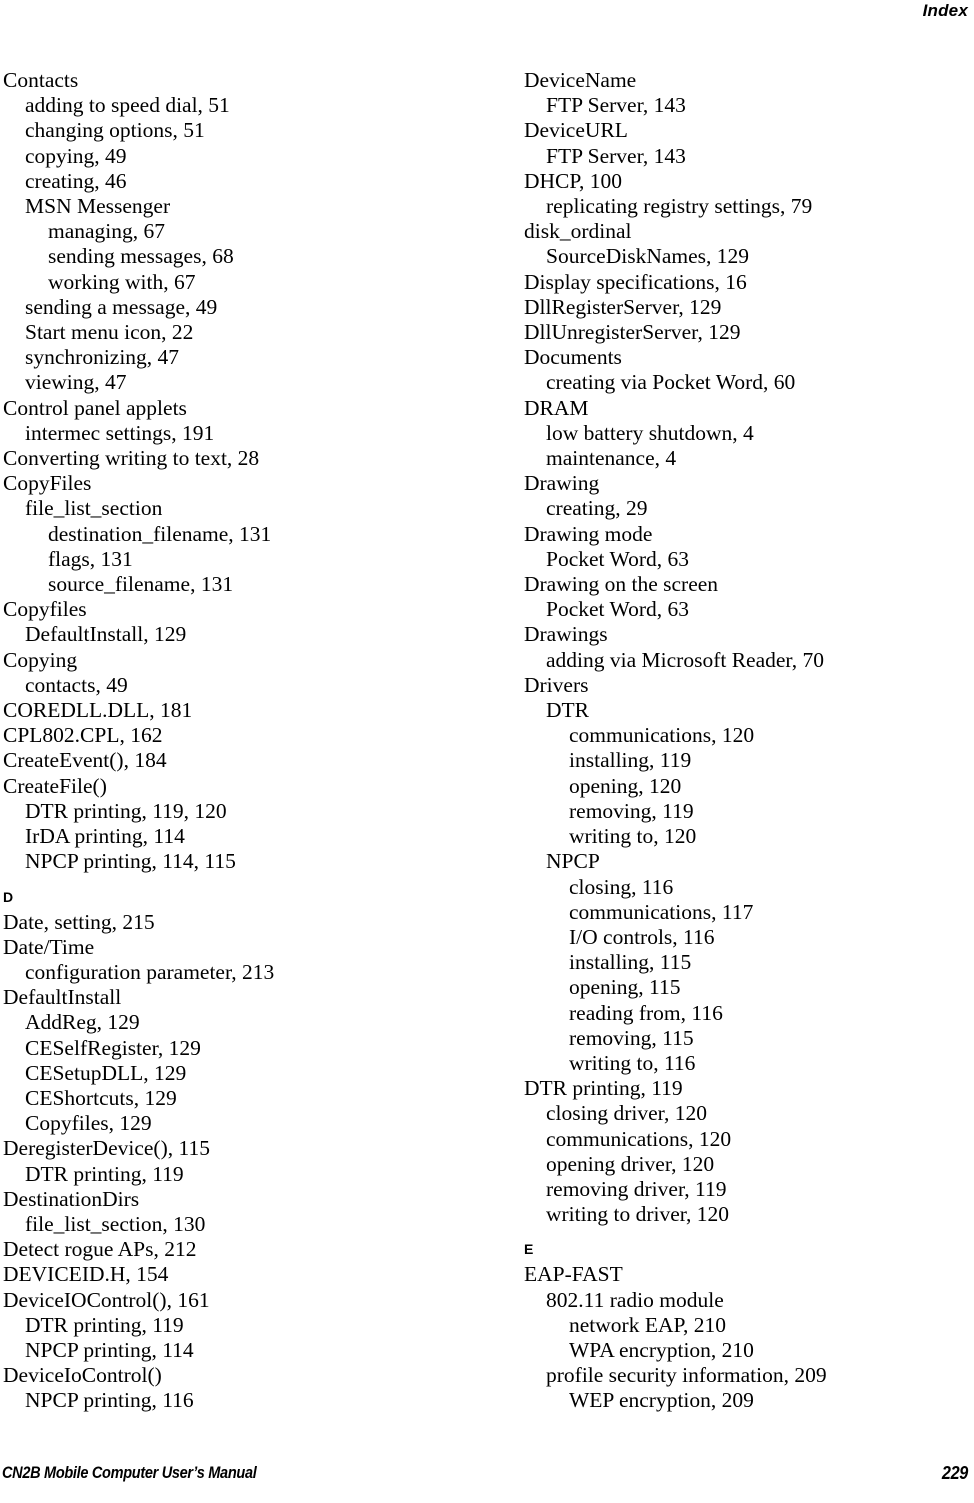  Describe the element at coordinates (49, 946) in the screenshot. I see `index-entry-level-0: Date/Time` at that location.